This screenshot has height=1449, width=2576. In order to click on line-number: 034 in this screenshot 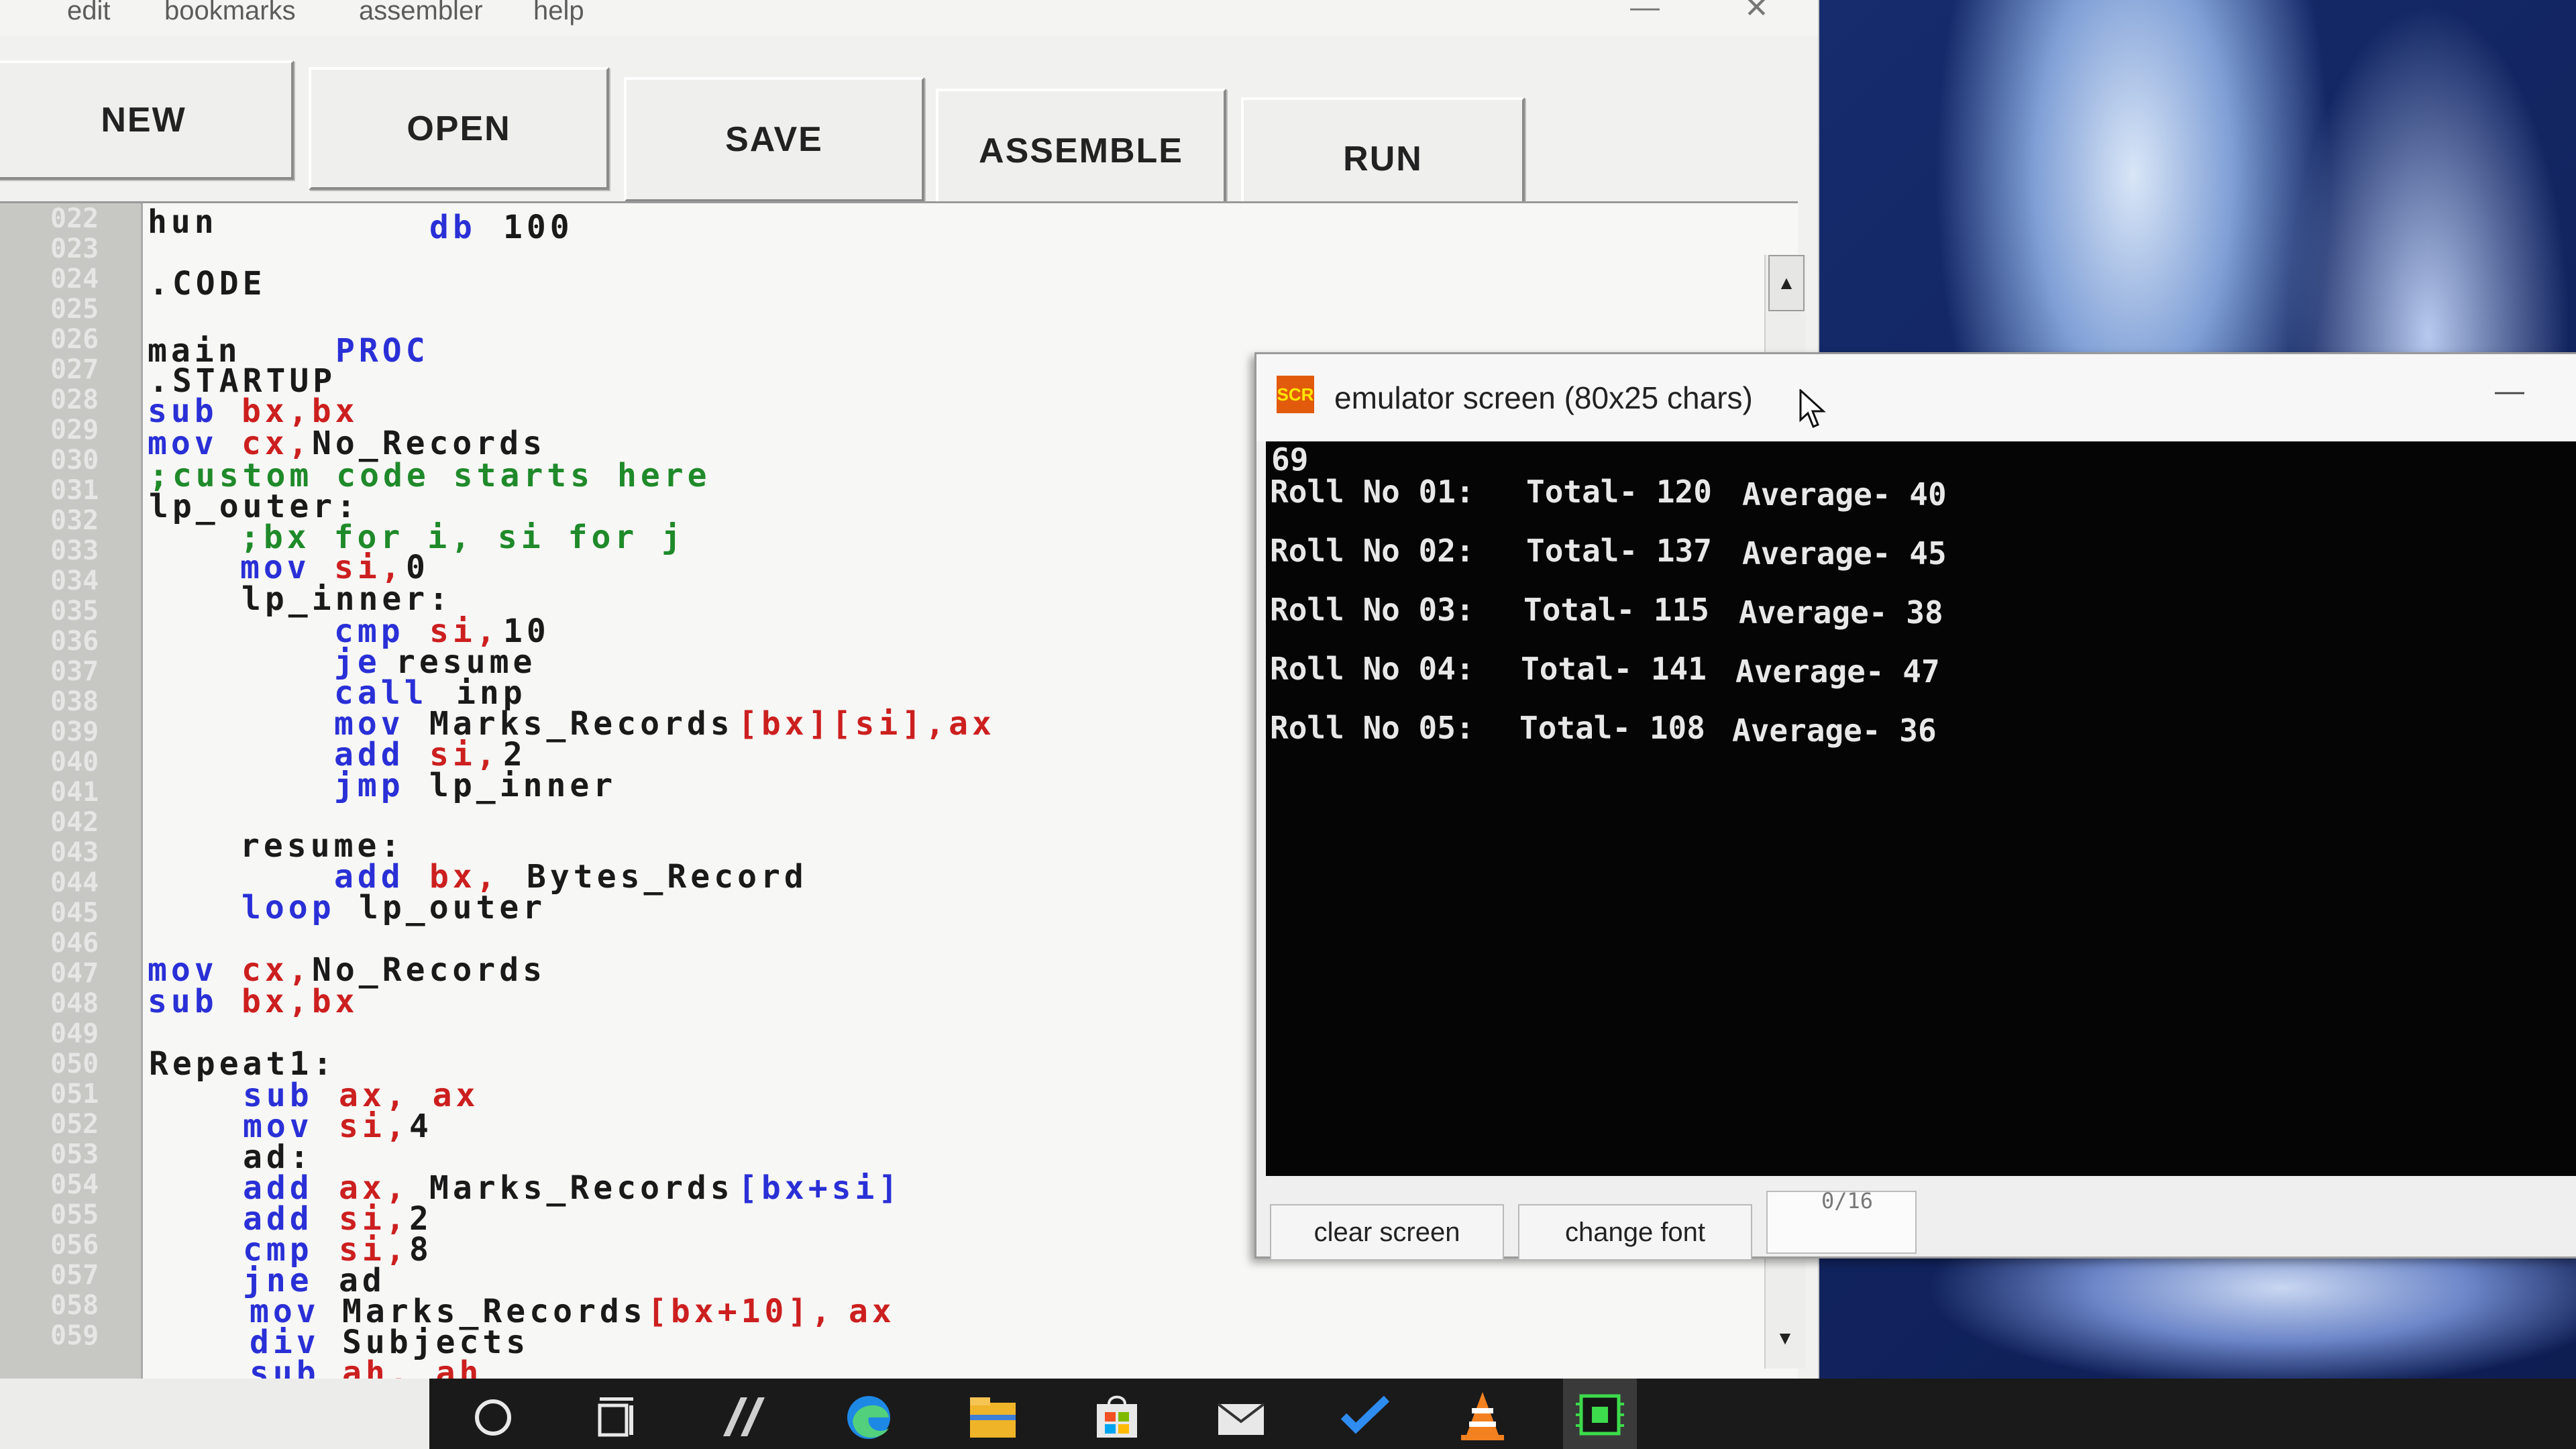, I will do `click(74, 581)`.